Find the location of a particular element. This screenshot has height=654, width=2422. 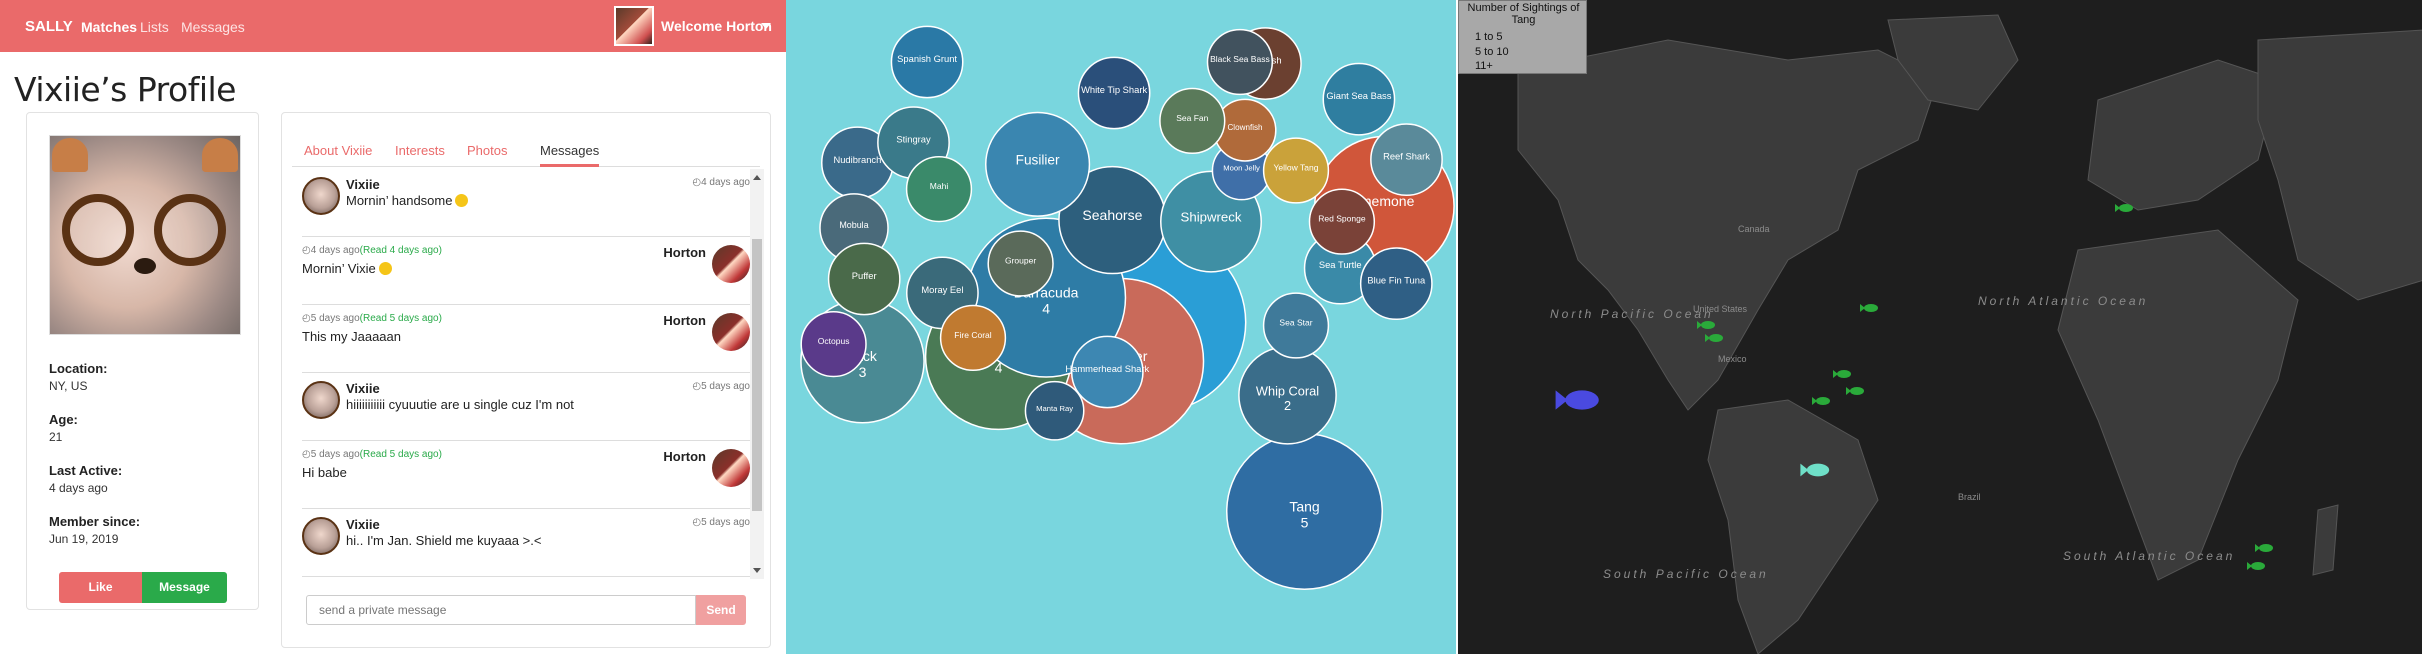

profile-photo is located at coordinates (145, 235).